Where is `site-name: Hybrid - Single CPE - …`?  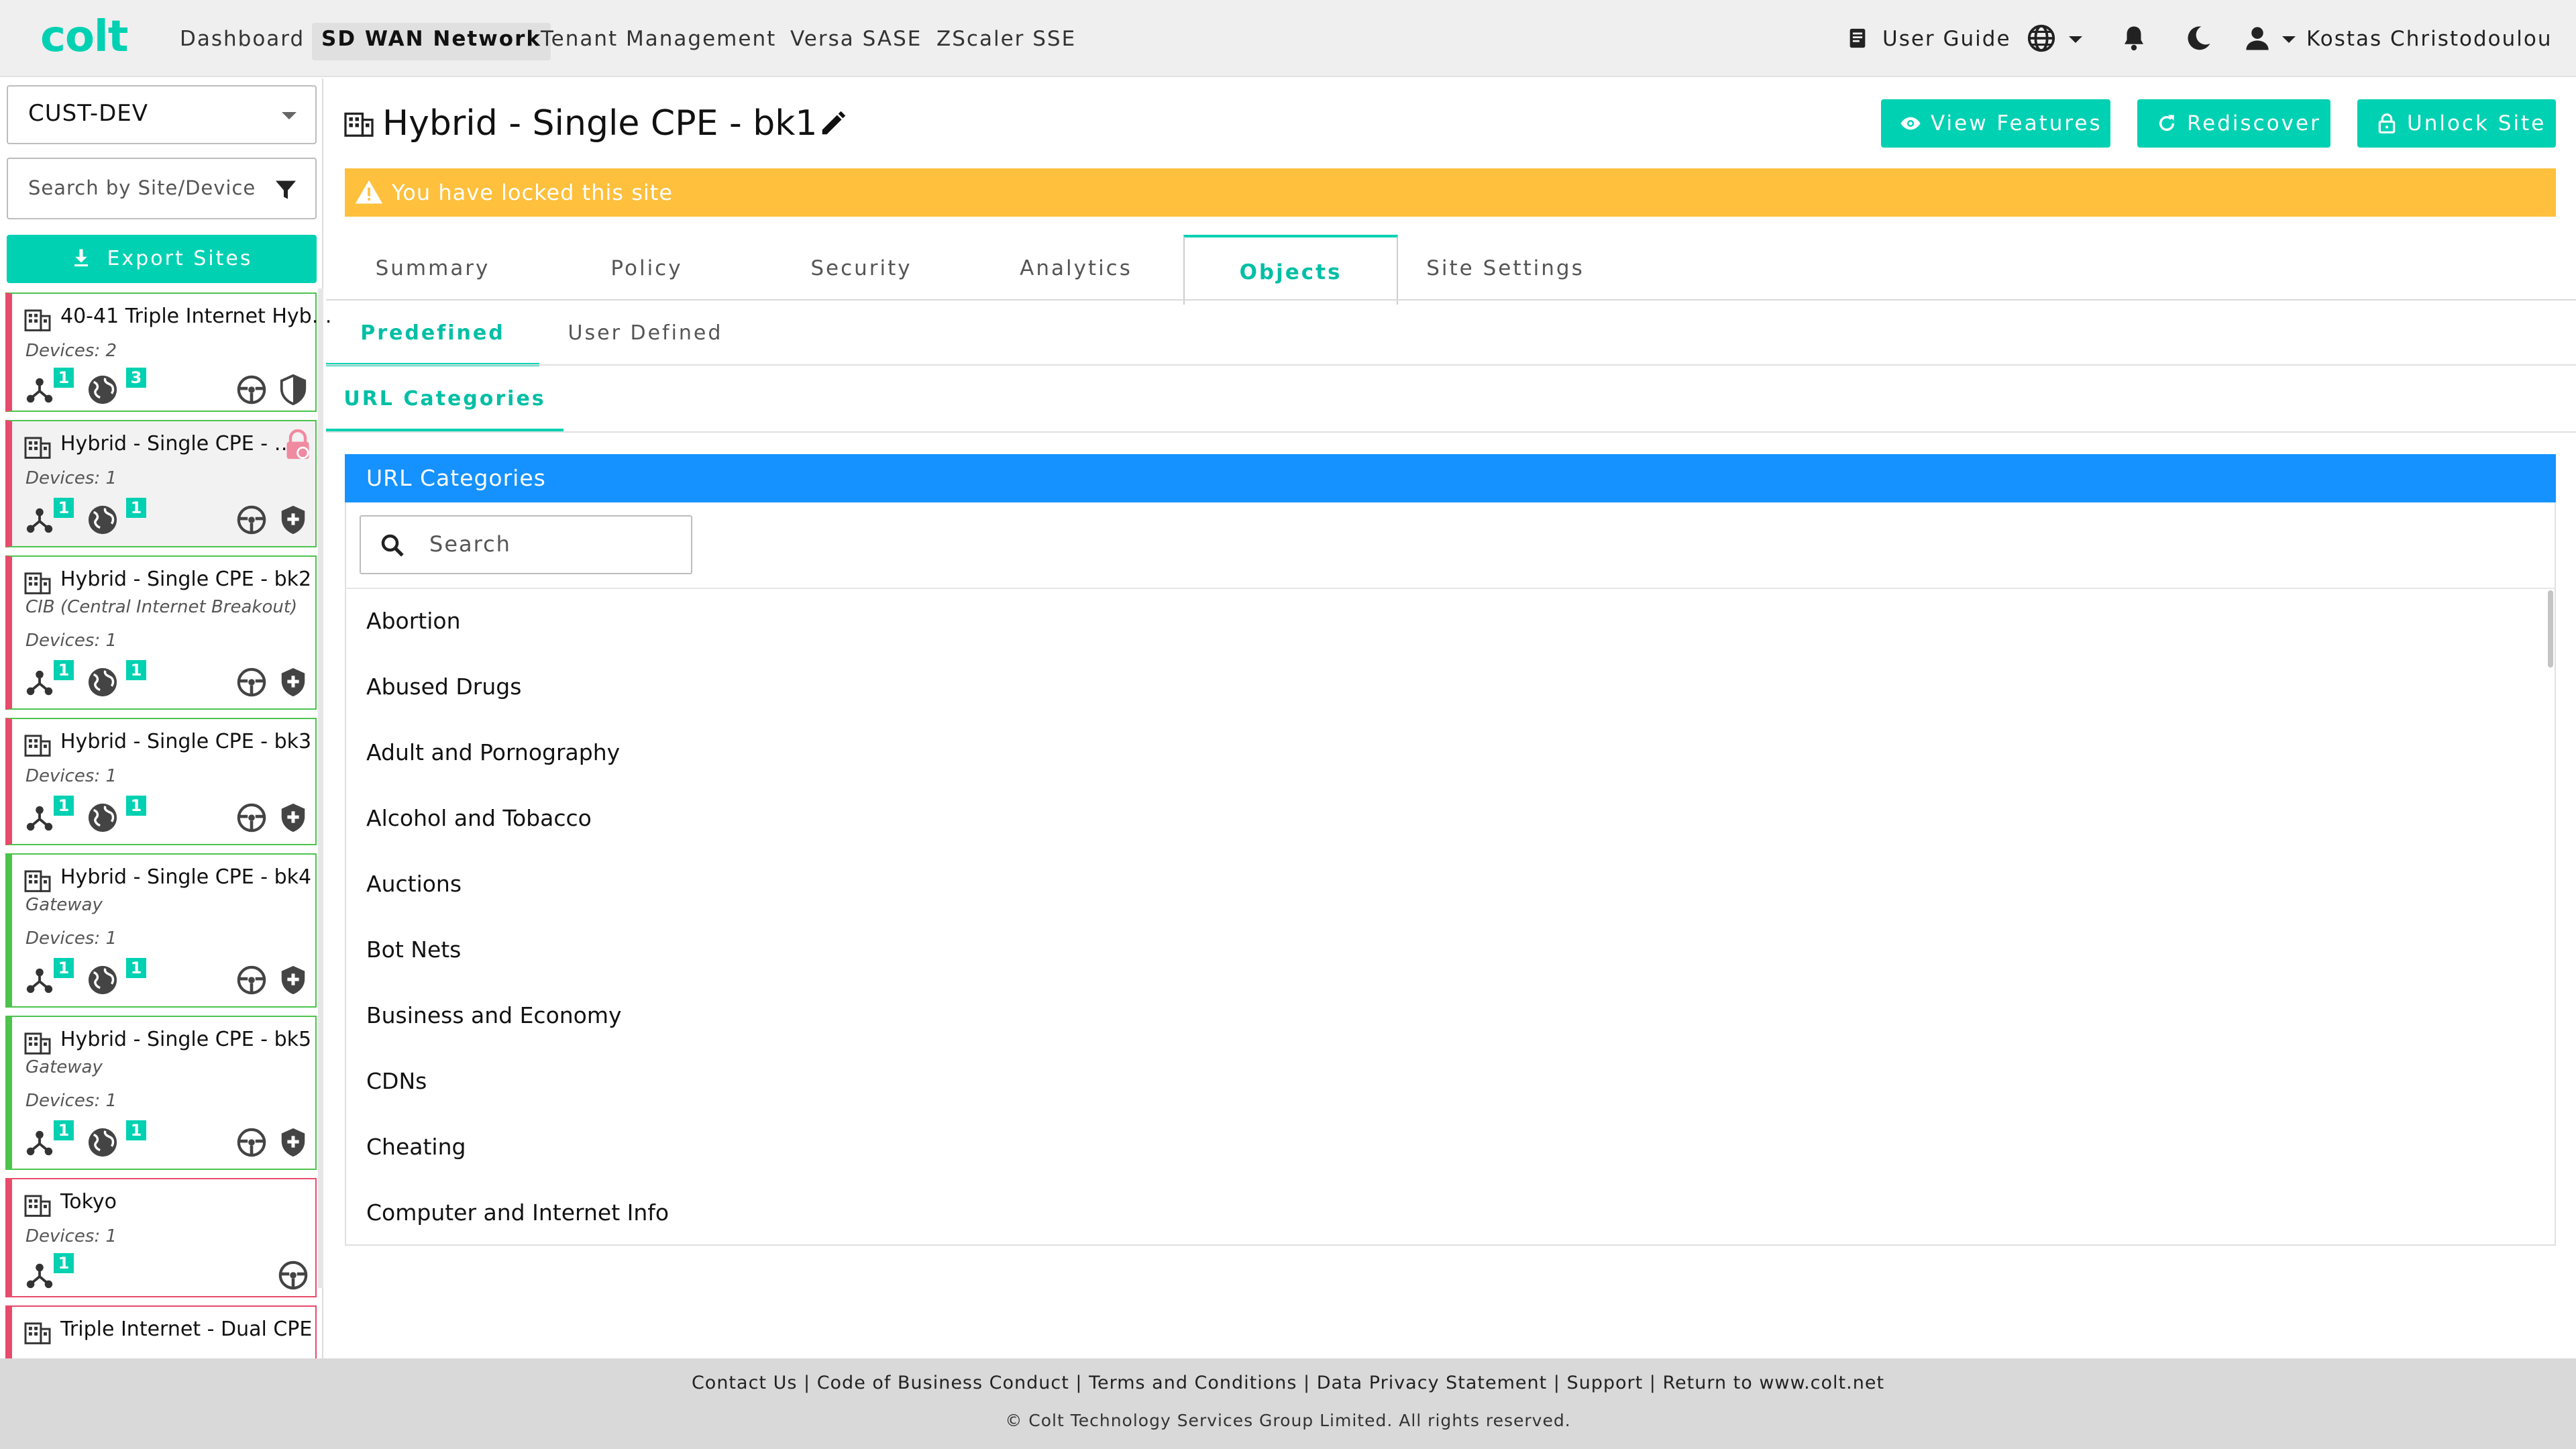 site-name: Hybrid - Single CPE - … is located at coordinates (177, 443).